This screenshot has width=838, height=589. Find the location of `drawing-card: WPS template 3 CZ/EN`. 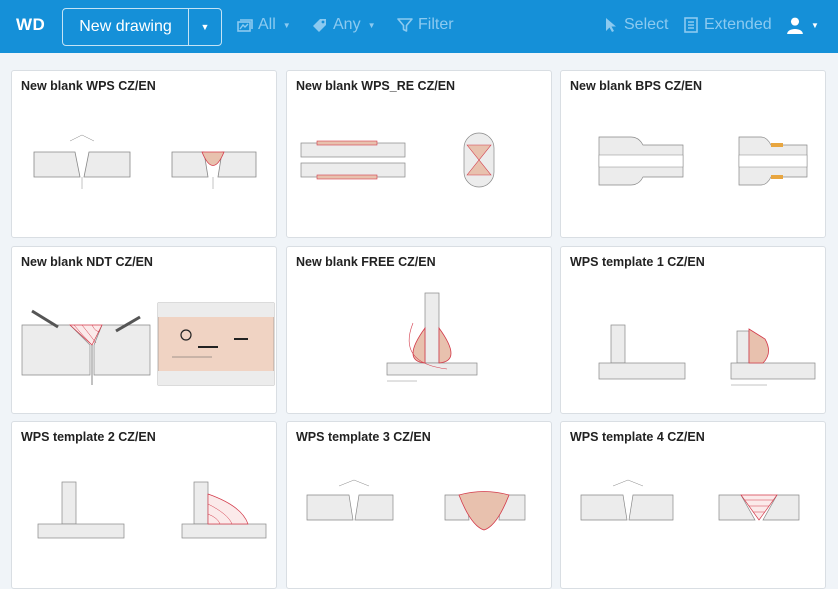

drawing-card: WPS template 3 CZ/EN is located at coordinates (419, 505).